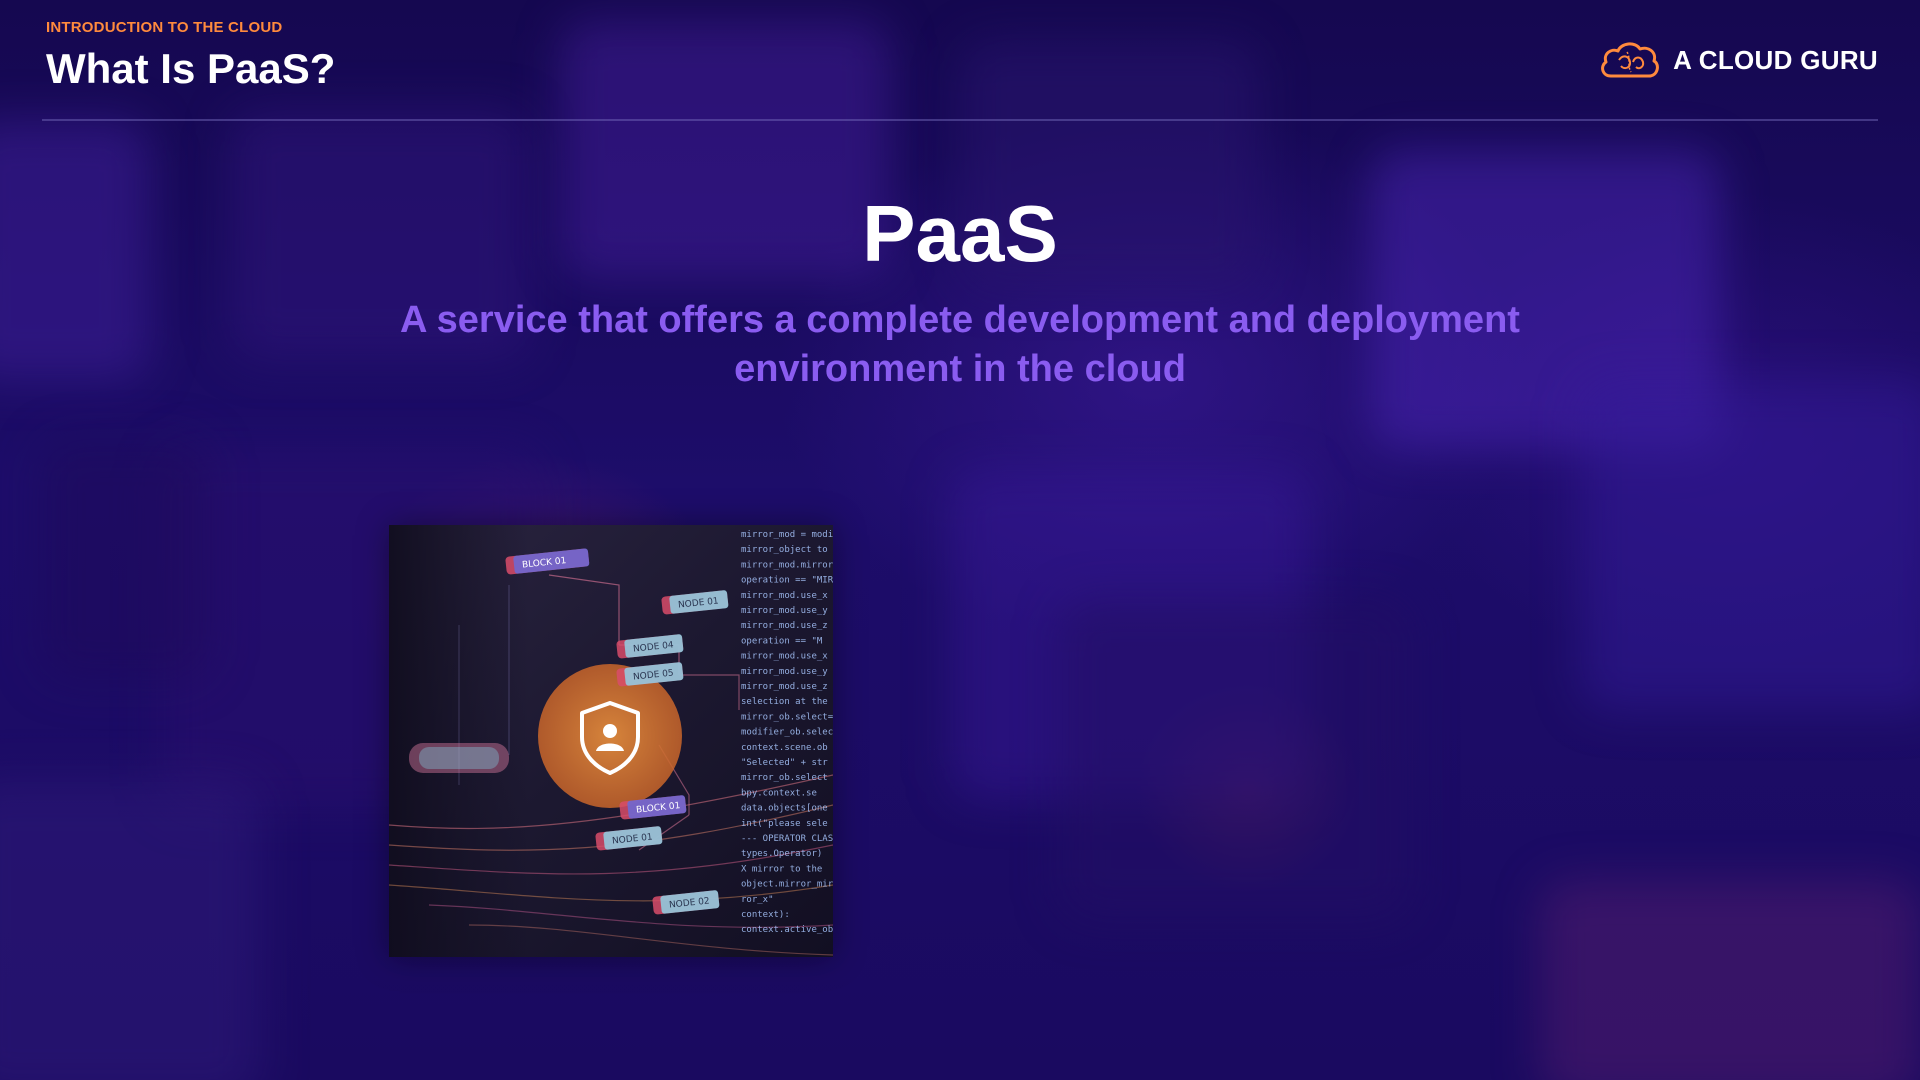  I want to click on brand-logo: A CLOUD GURU, so click(1737, 60).